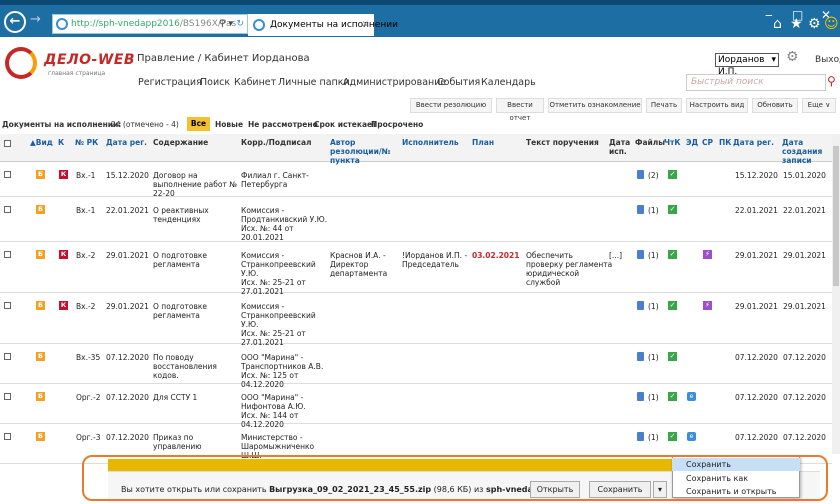 The width and height of the screenshot is (840, 504). I want to click on e-document-icon: e, so click(691, 396).